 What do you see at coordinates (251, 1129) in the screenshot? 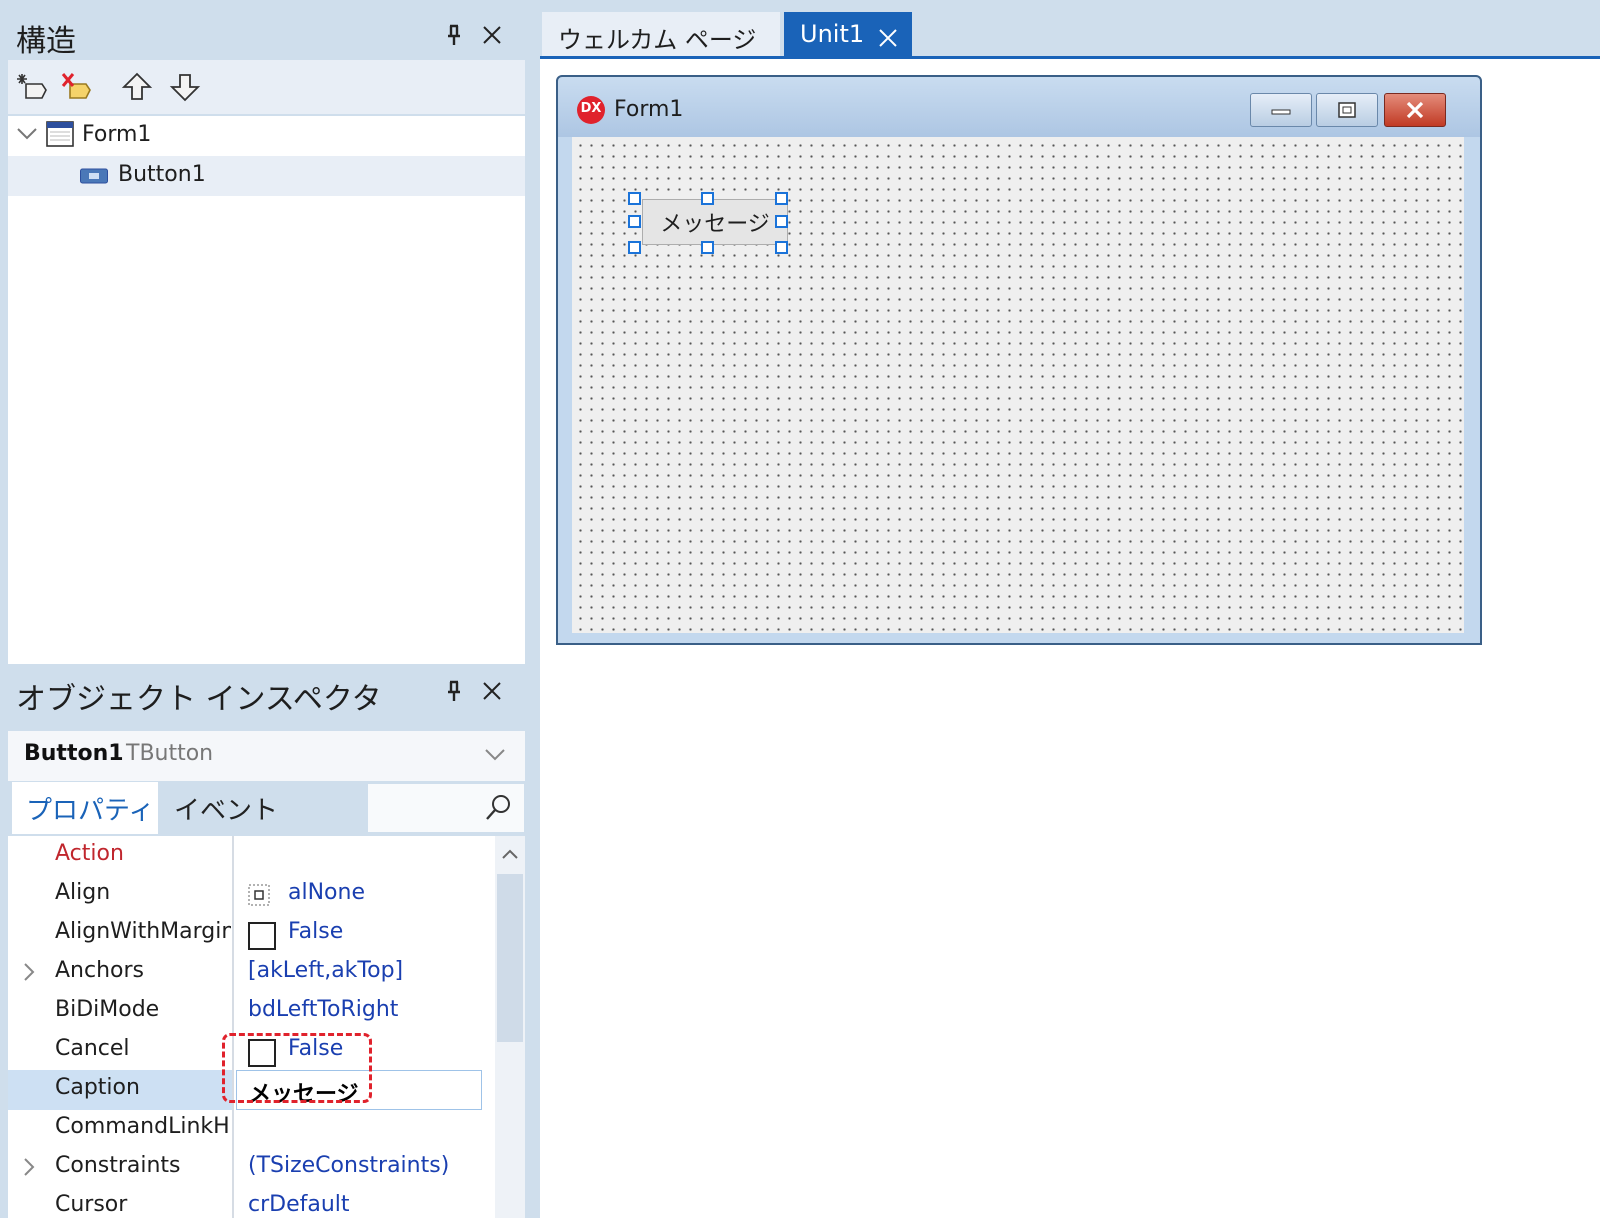
I see `property-row-commandlinkhint: CommandLinkHint` at bounding box center [251, 1129].